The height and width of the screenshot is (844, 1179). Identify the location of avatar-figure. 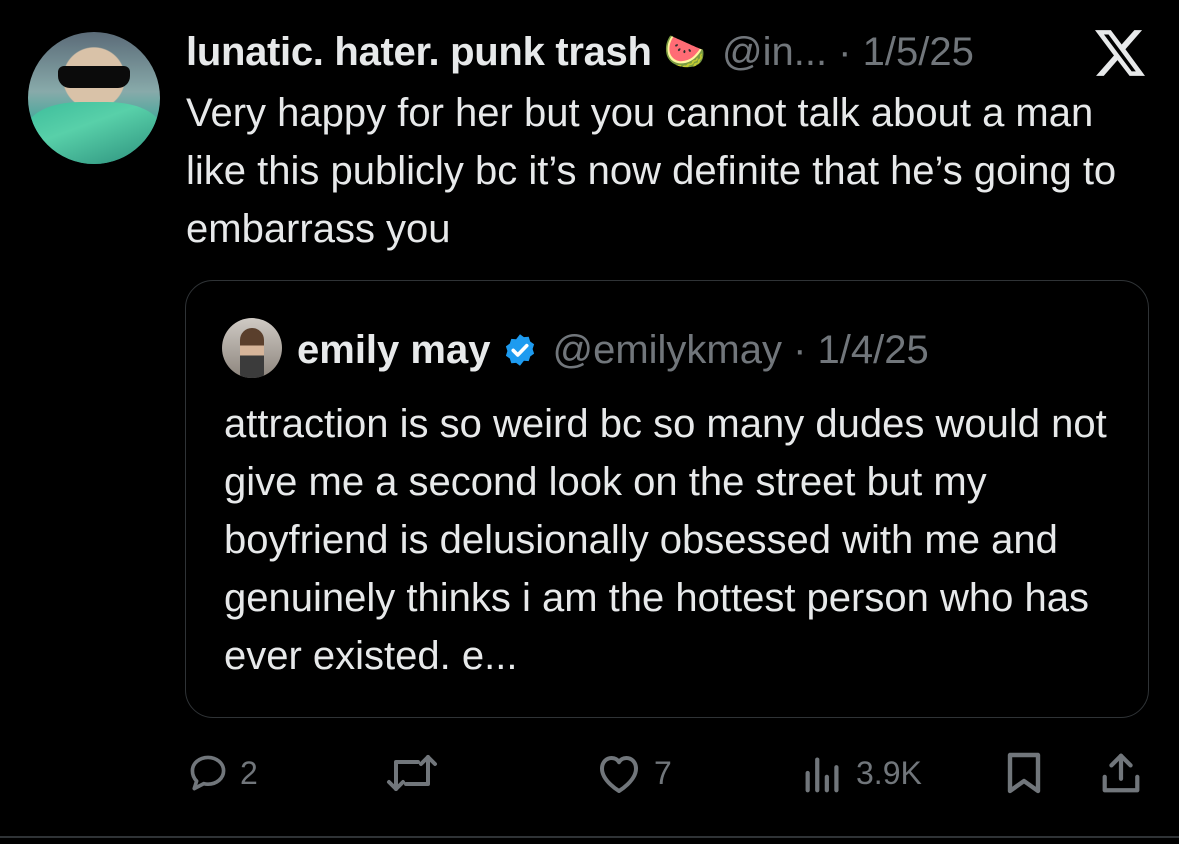
(252, 353).